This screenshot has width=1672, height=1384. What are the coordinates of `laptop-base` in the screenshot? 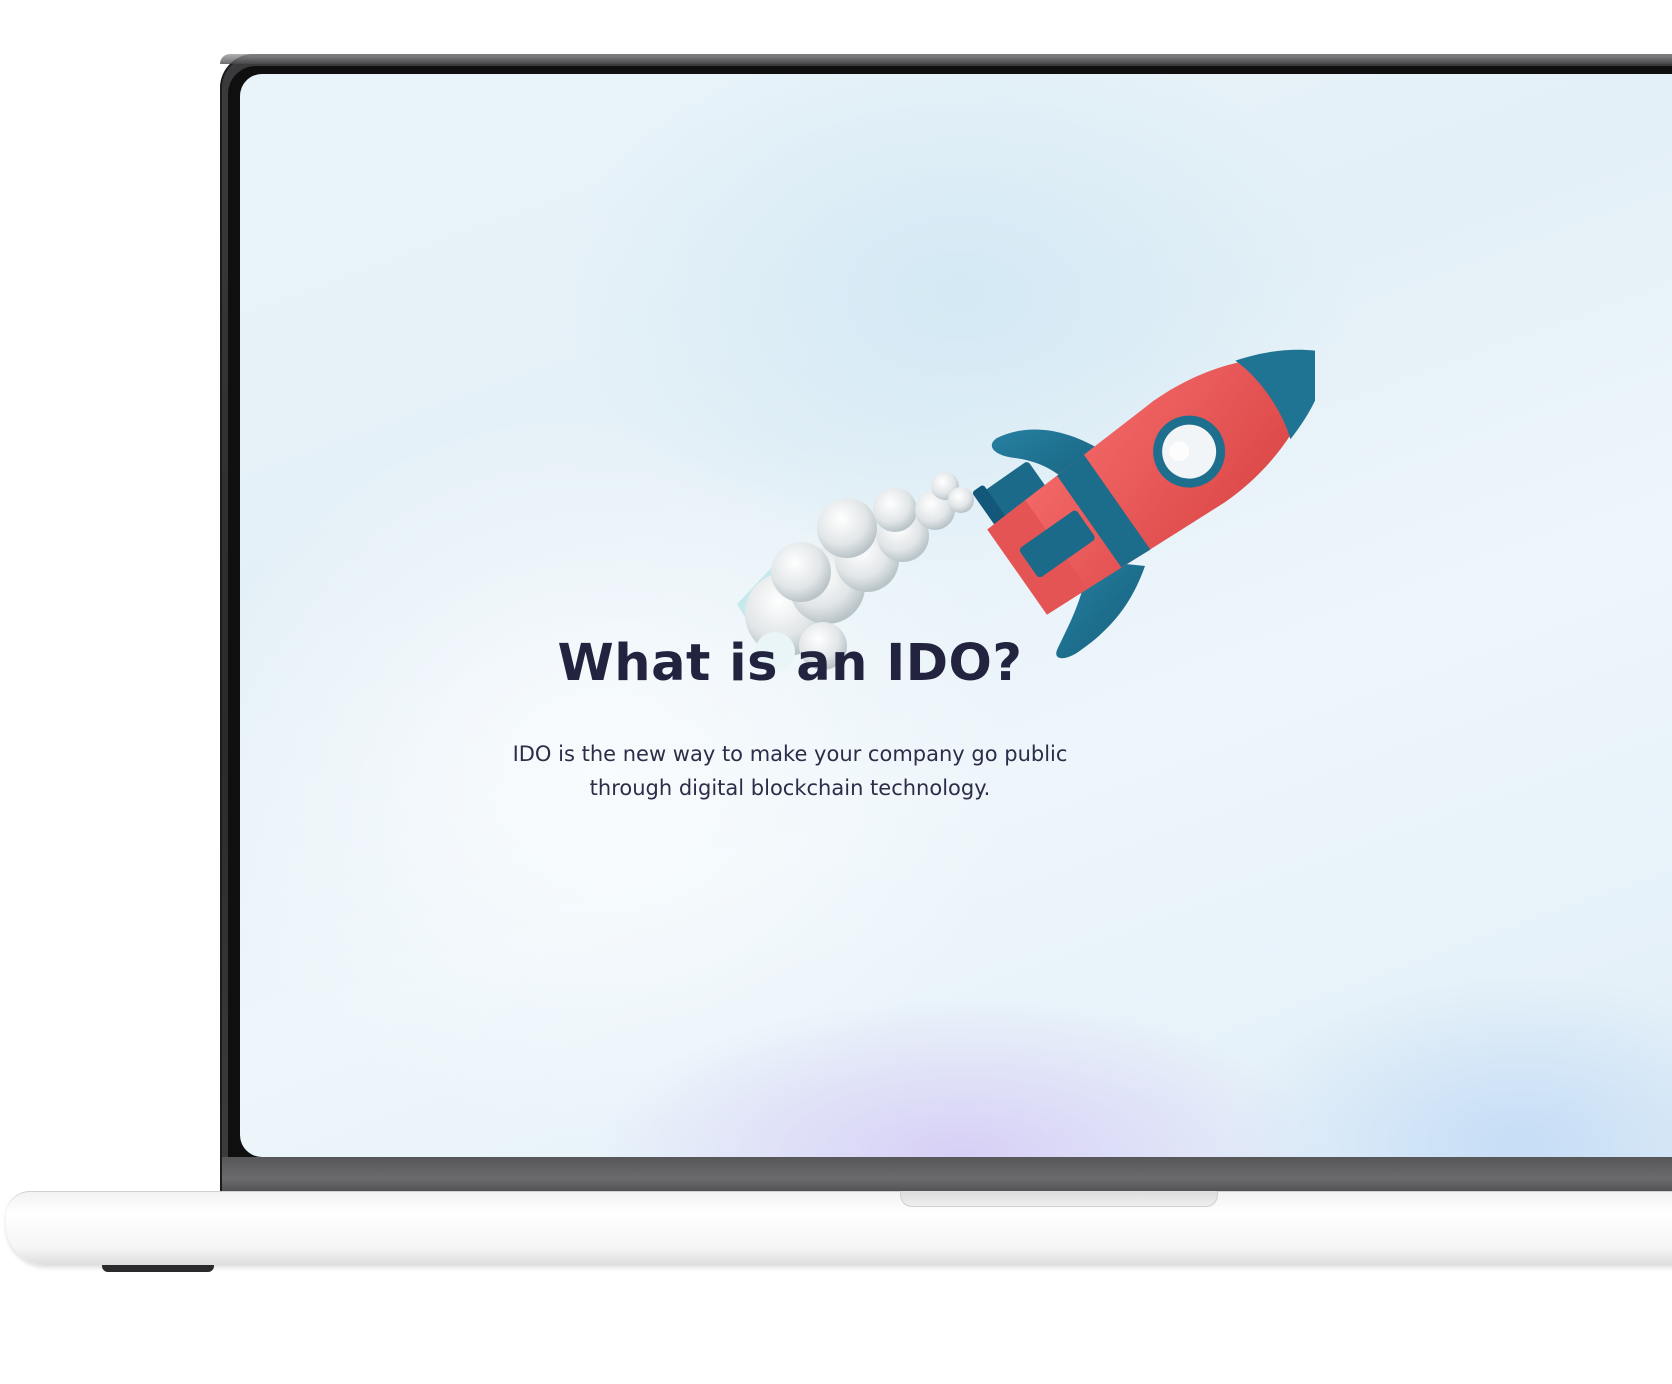 It's located at (839, 1228).